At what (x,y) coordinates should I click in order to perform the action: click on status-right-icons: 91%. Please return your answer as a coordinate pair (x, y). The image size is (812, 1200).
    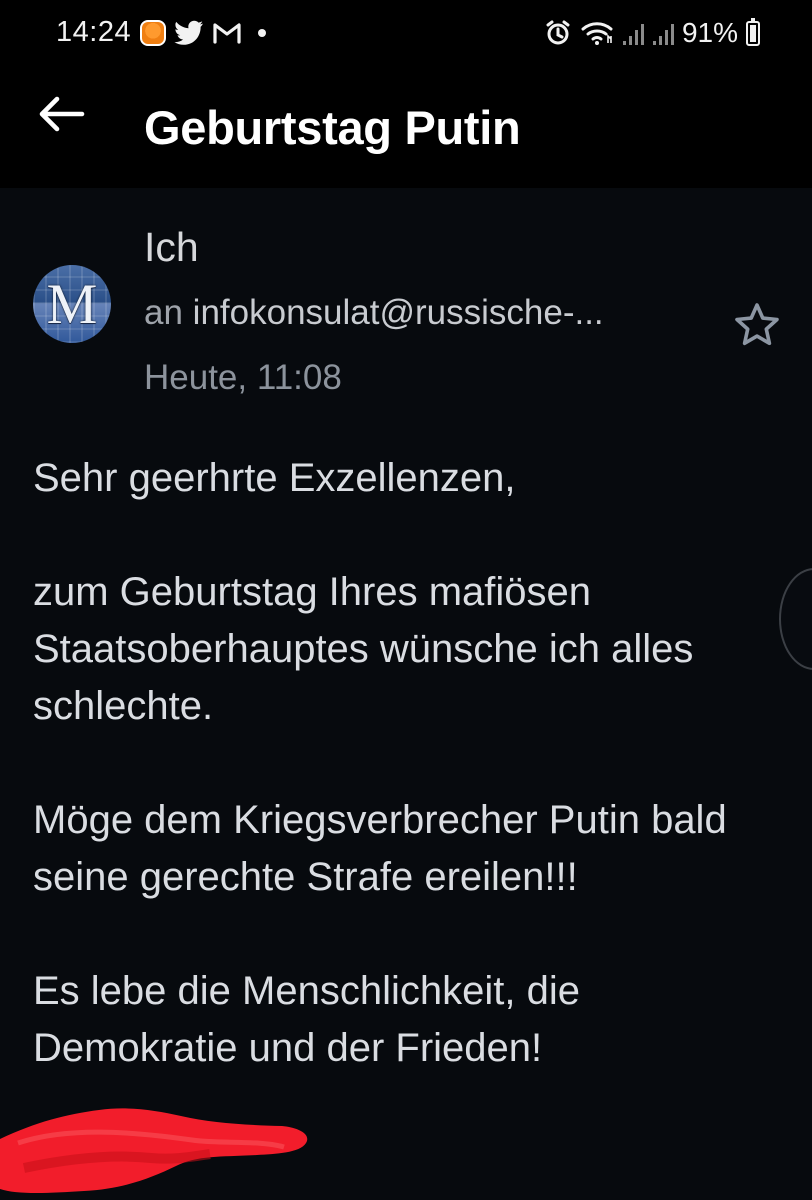
    Looking at the image, I should click on (652, 33).